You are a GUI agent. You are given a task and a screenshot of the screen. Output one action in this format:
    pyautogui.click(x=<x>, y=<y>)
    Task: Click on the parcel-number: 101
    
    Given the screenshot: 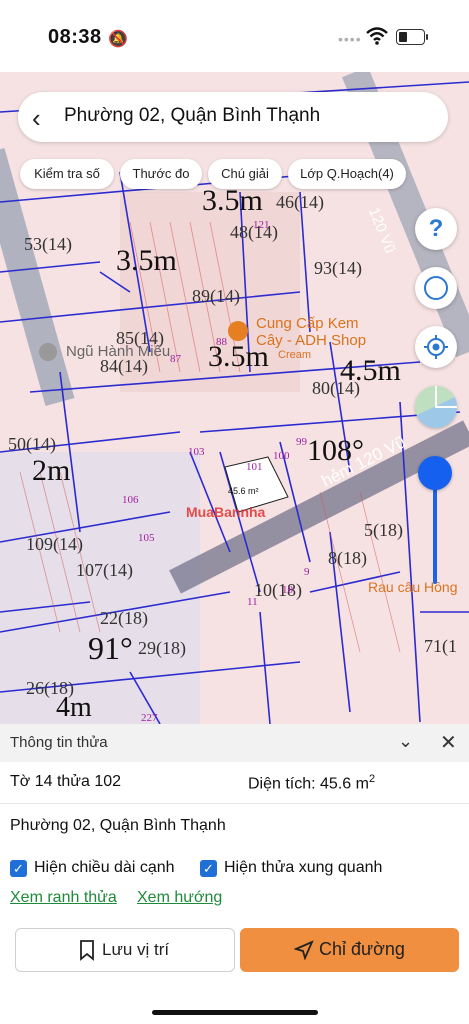 What is the action you would take?
    pyautogui.click(x=254, y=467)
    